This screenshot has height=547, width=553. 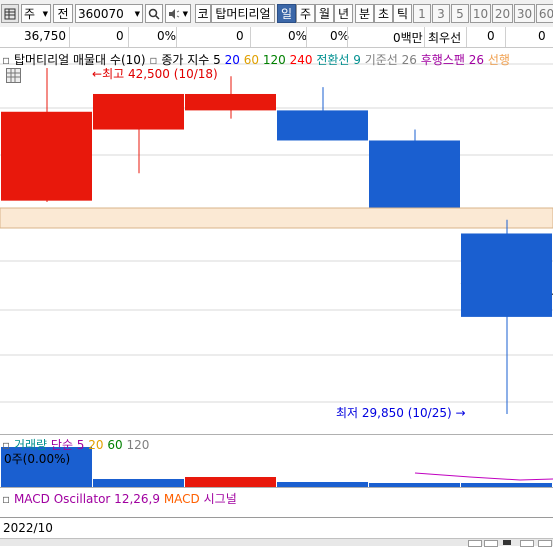 What do you see at coordinates (394, 413) in the screenshot?
I see `low-label: 최저 29,850 (10/25)` at bounding box center [394, 413].